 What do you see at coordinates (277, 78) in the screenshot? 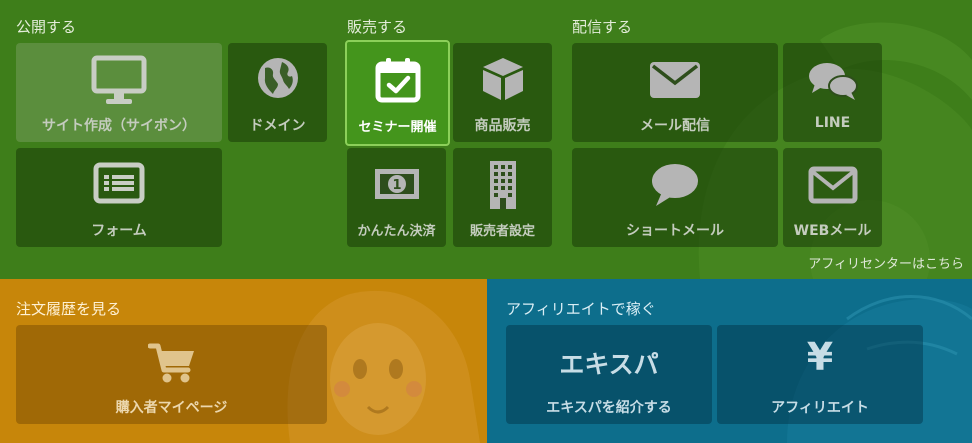
I see `globe-icon` at bounding box center [277, 78].